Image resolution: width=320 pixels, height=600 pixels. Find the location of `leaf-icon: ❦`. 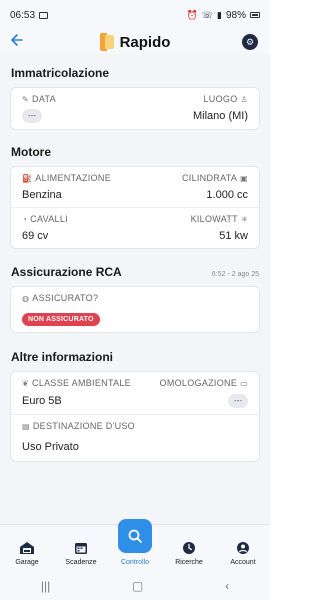

leaf-icon: ❦ is located at coordinates (26, 383).